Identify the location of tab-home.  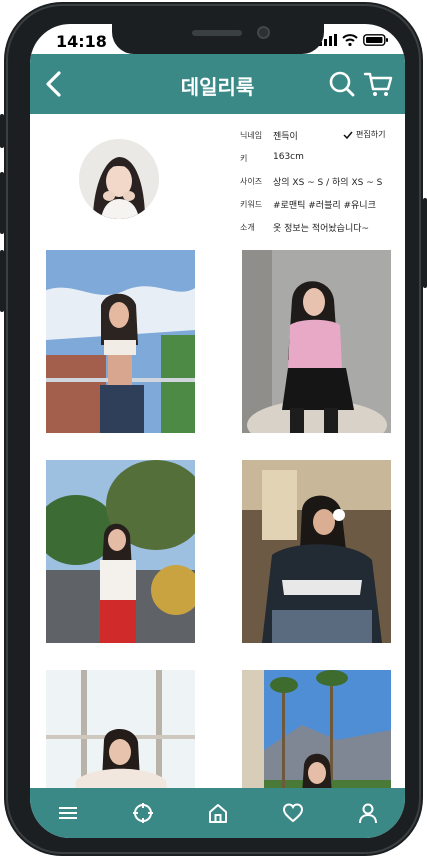
(218, 813).